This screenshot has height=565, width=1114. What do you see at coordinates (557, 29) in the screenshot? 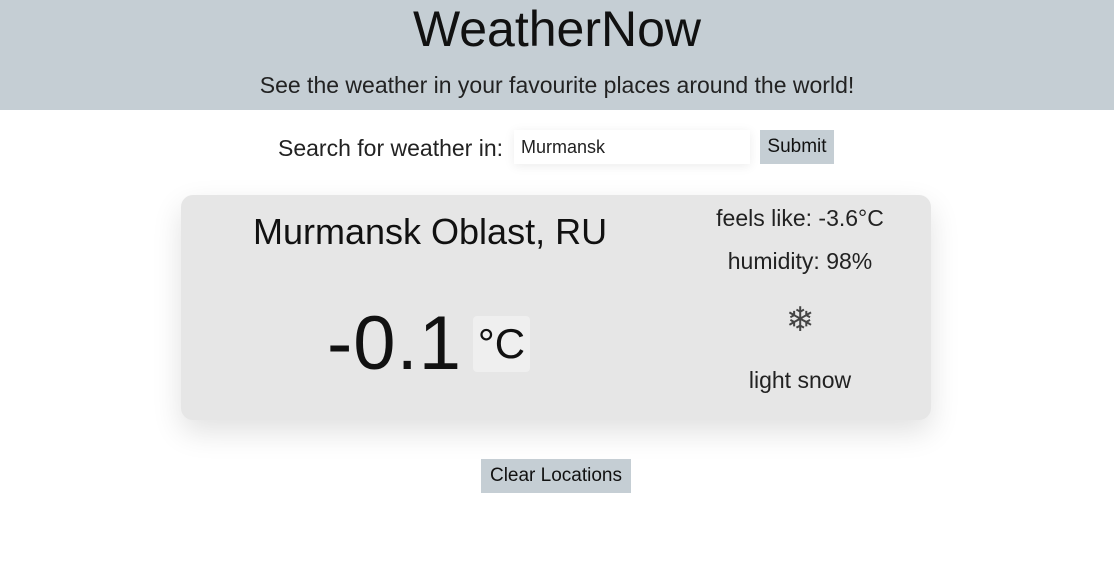
I see `app-title: WeatherNow` at bounding box center [557, 29].